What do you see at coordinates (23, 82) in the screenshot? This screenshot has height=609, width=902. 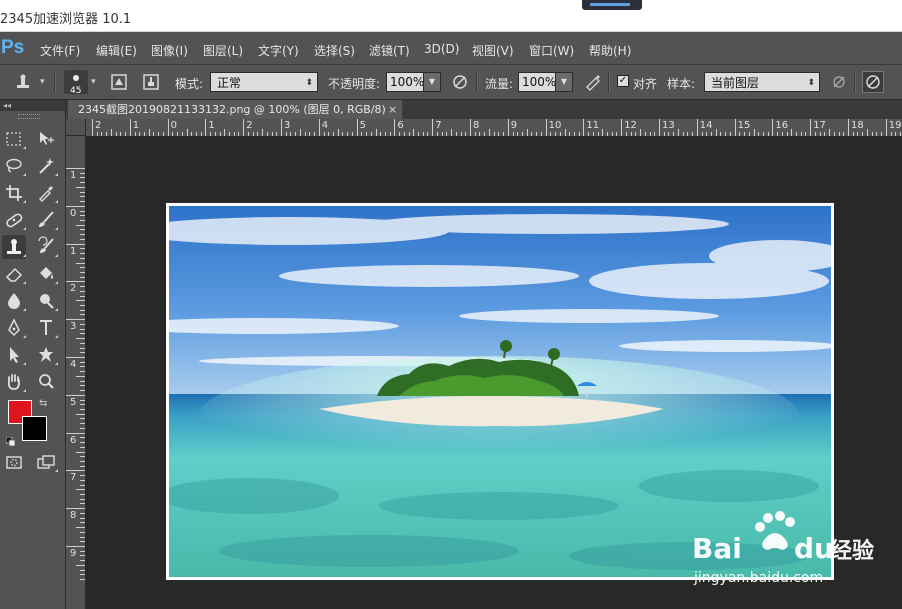 I see `clone-stamp-tool-preset-icon` at bounding box center [23, 82].